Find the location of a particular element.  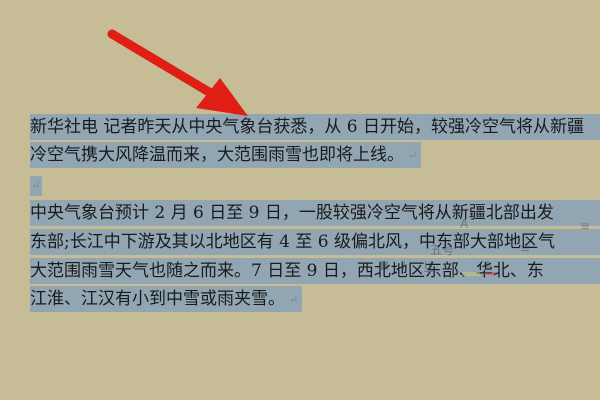

font-color-bar is located at coordinates (490, 273).